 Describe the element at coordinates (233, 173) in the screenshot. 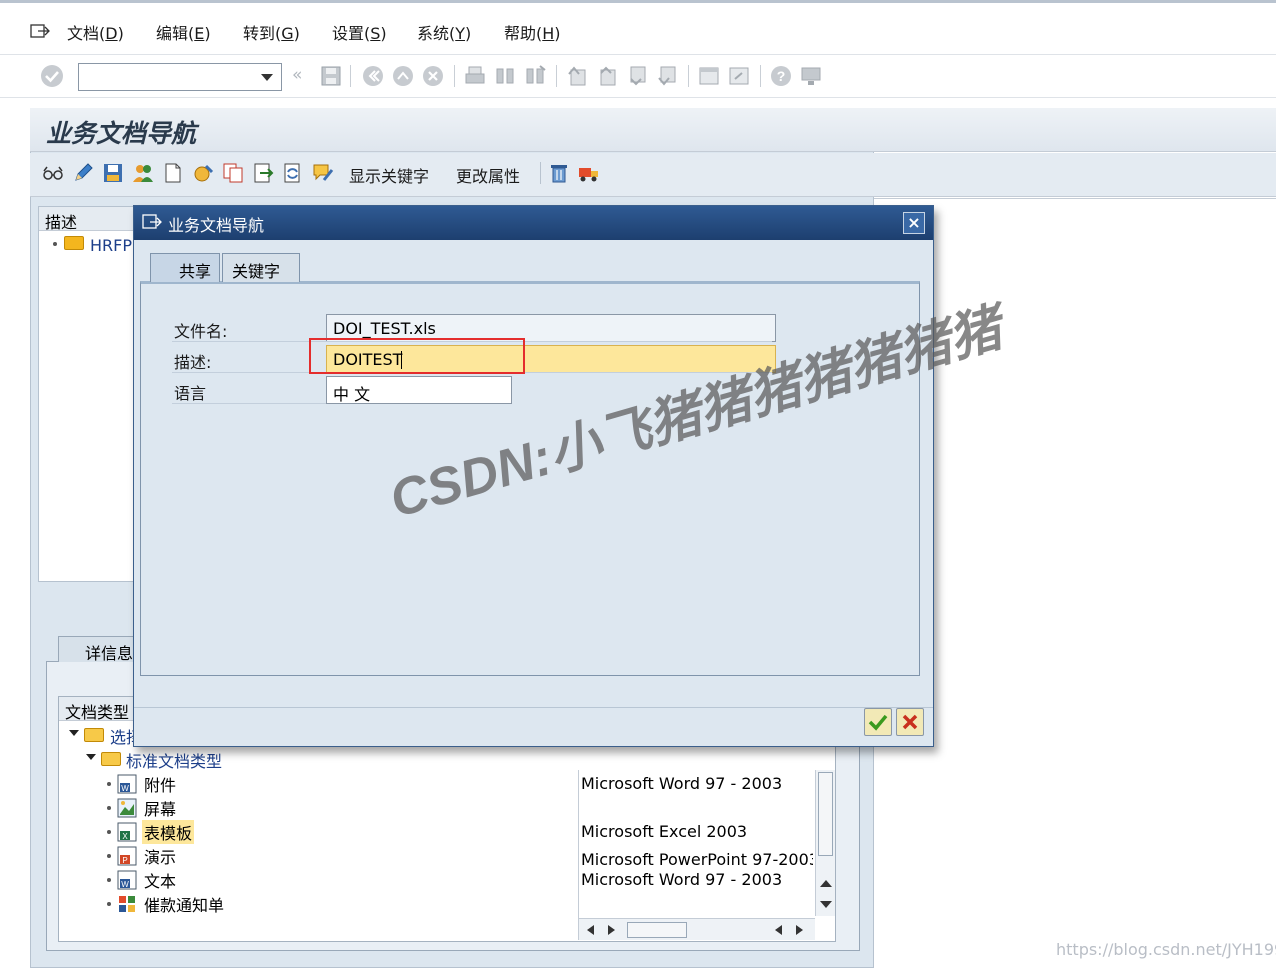

I see `duplicate-icon` at that location.